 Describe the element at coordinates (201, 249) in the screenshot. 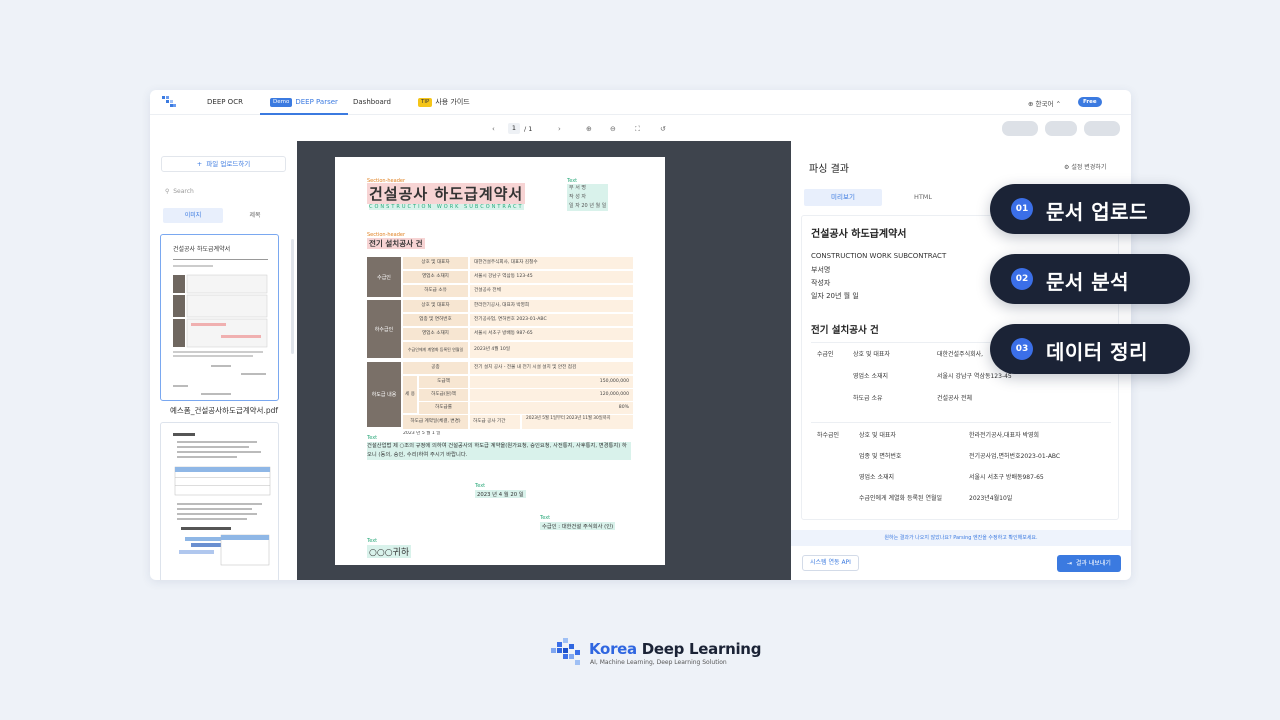

I see `thumbnail-title-text: 건설공사 하도급계약서` at that location.